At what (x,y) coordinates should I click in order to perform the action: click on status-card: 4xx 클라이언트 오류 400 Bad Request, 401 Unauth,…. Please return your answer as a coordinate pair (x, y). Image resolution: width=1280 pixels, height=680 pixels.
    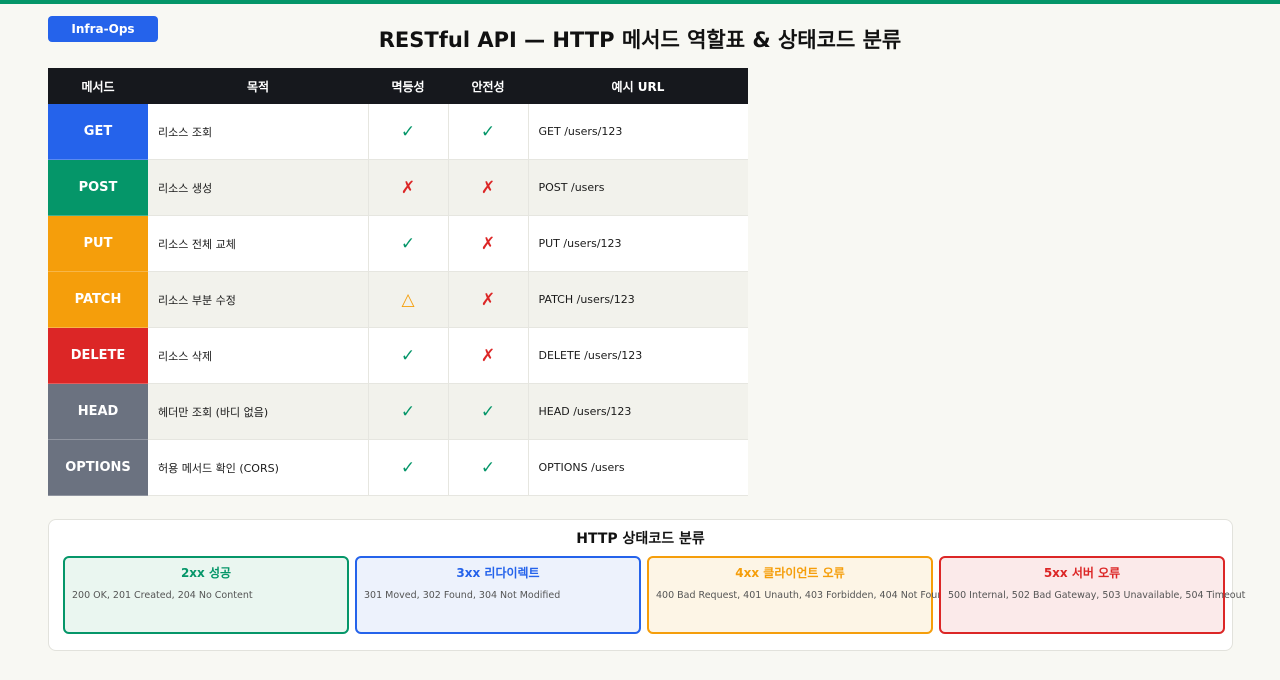
    Looking at the image, I should click on (830, 595).